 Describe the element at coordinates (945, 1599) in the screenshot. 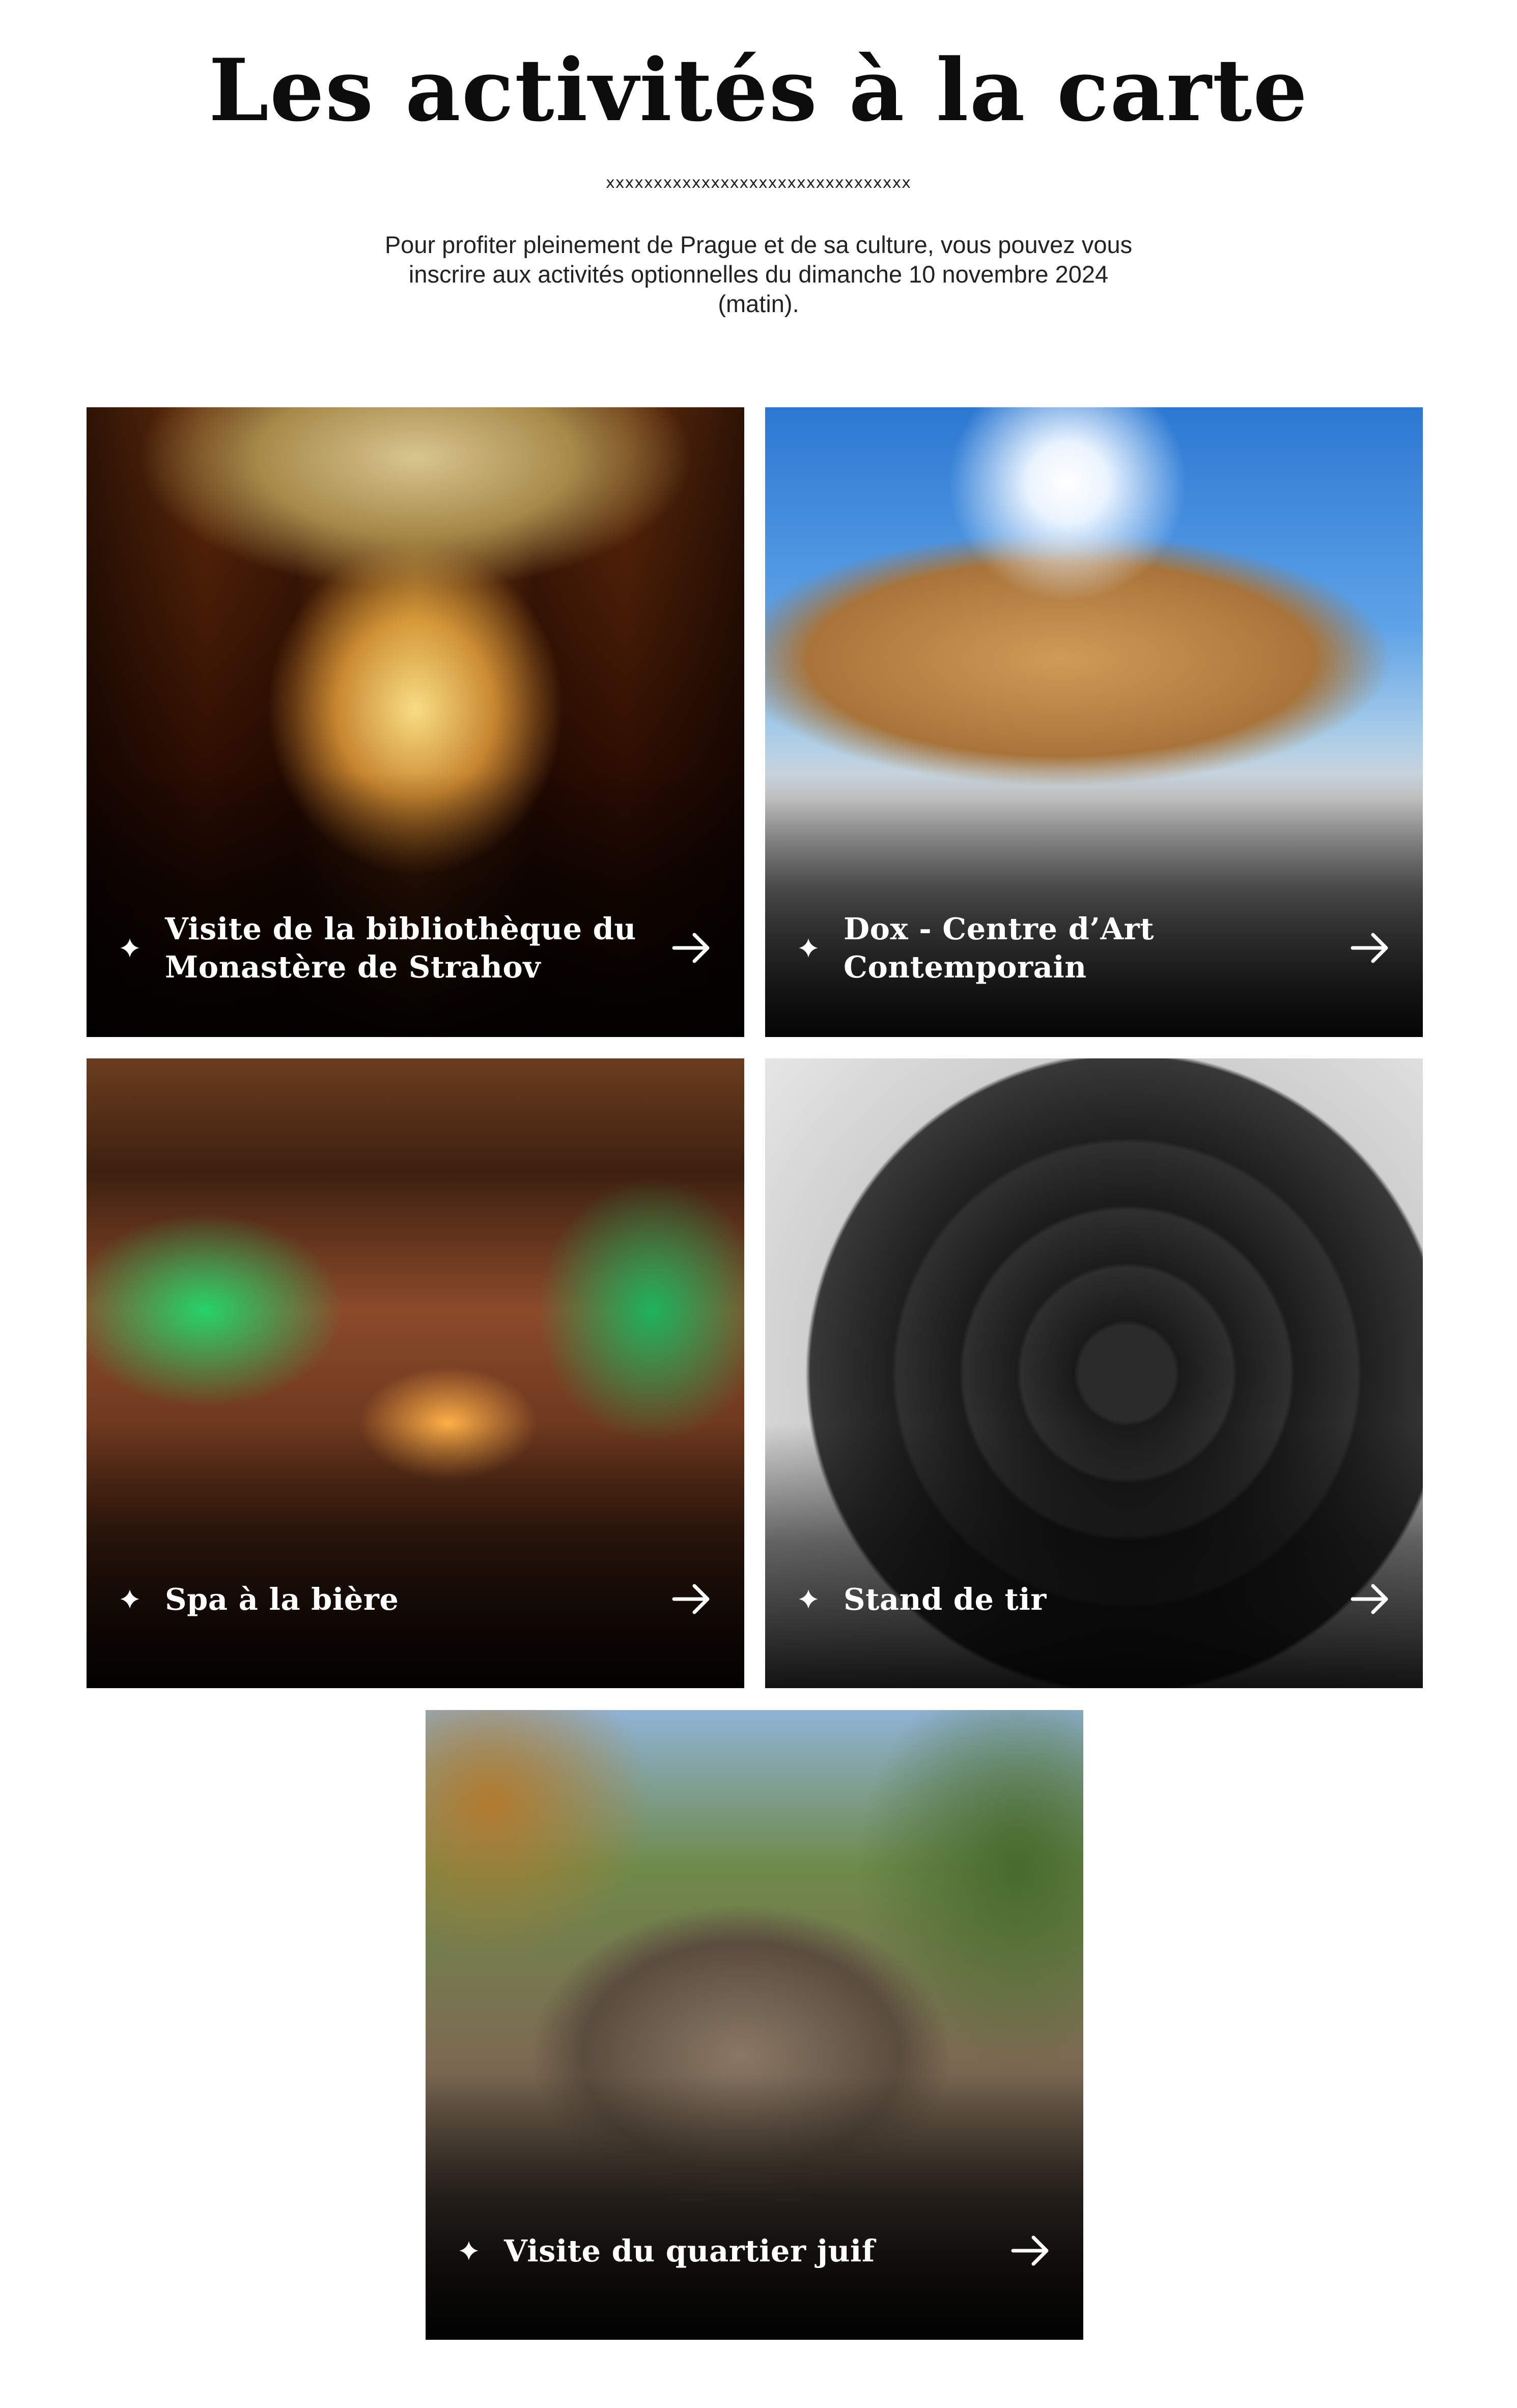

I see `card-title: Stand de tir` at that location.